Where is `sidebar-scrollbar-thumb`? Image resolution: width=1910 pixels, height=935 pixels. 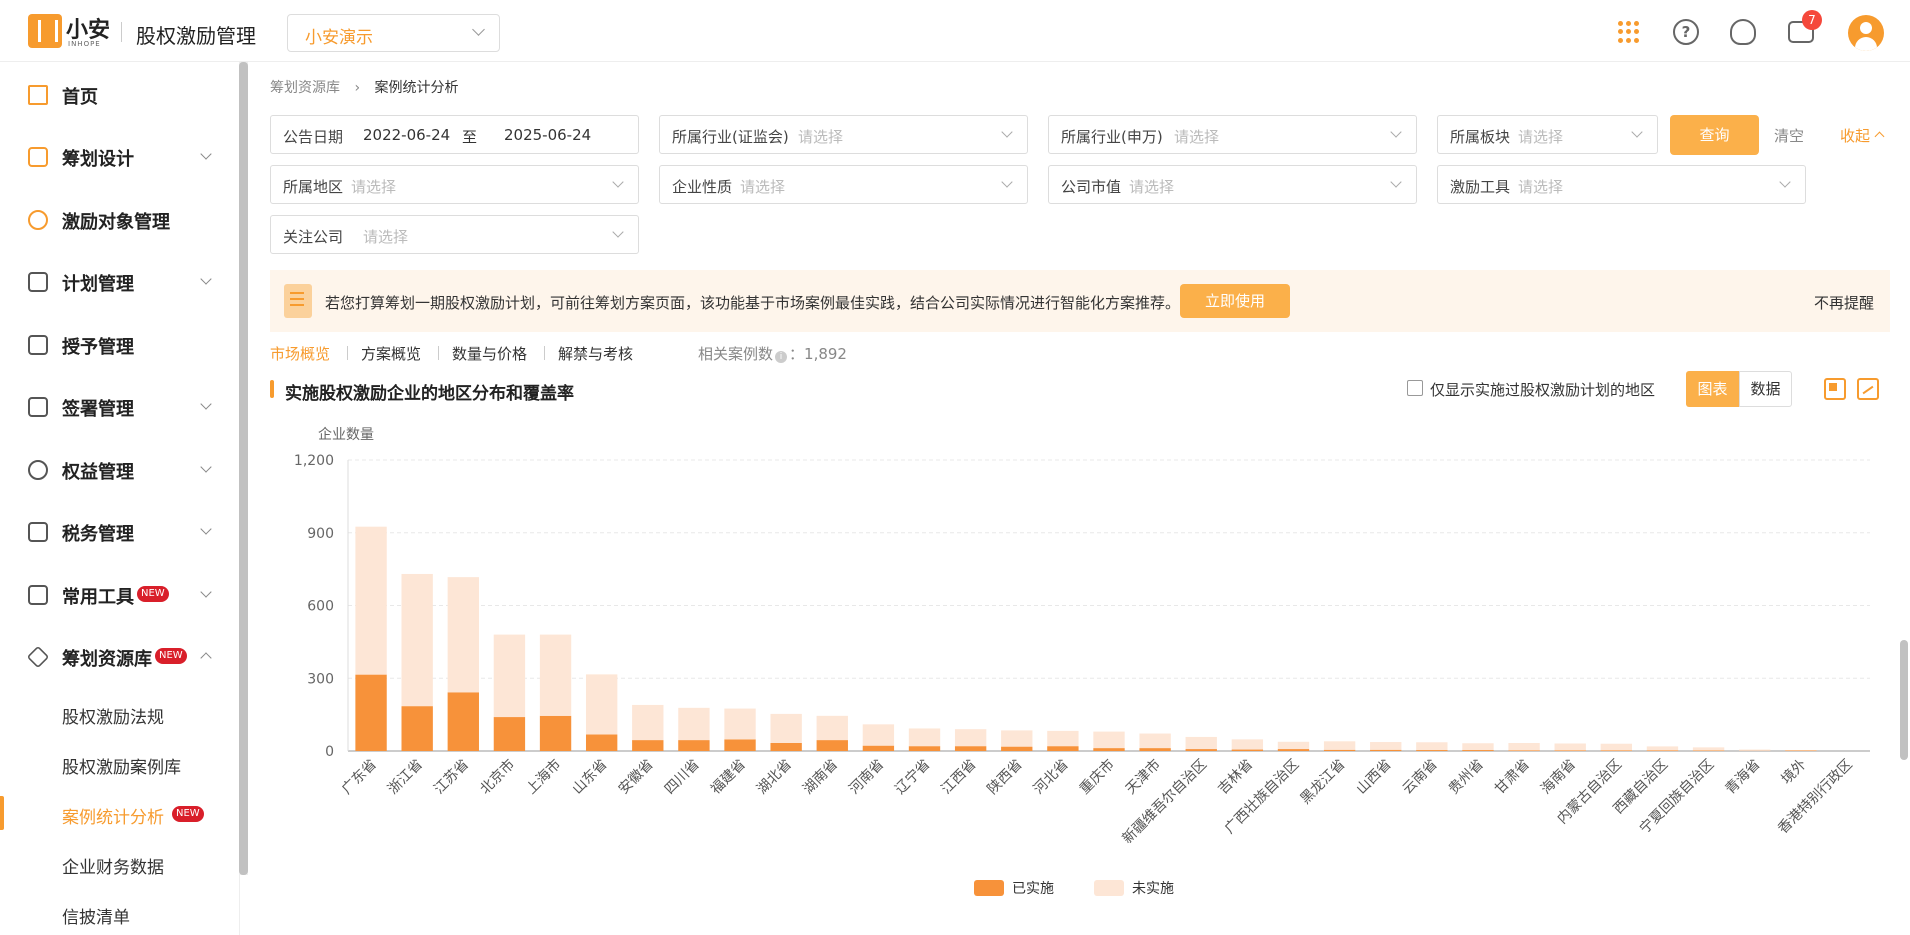 sidebar-scrollbar-thumb is located at coordinates (243, 468).